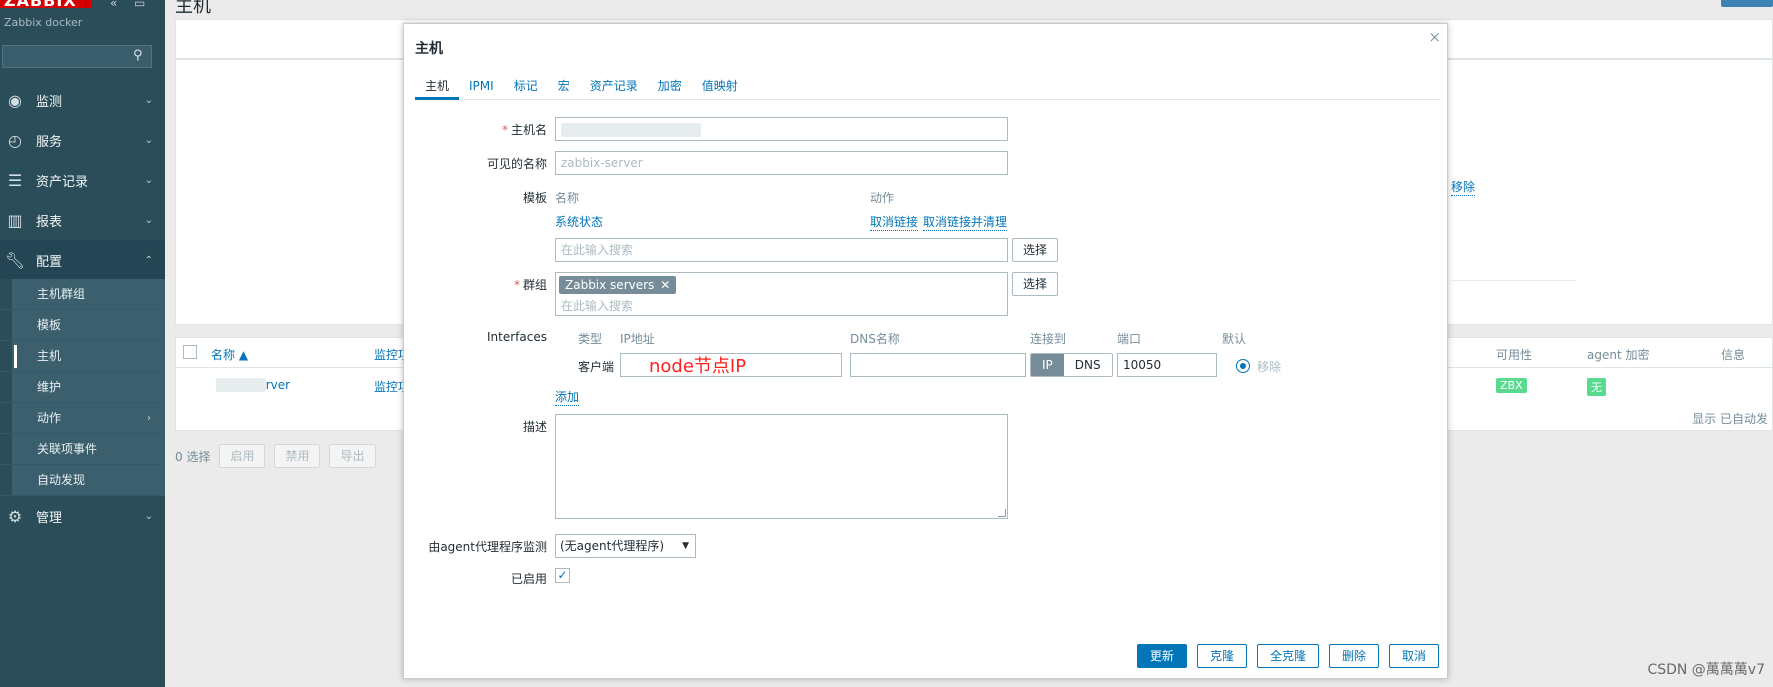 This screenshot has height=687, width=1773. Describe the element at coordinates (15, 220) in the screenshot. I see `bar-chart-icon: ▥` at that location.